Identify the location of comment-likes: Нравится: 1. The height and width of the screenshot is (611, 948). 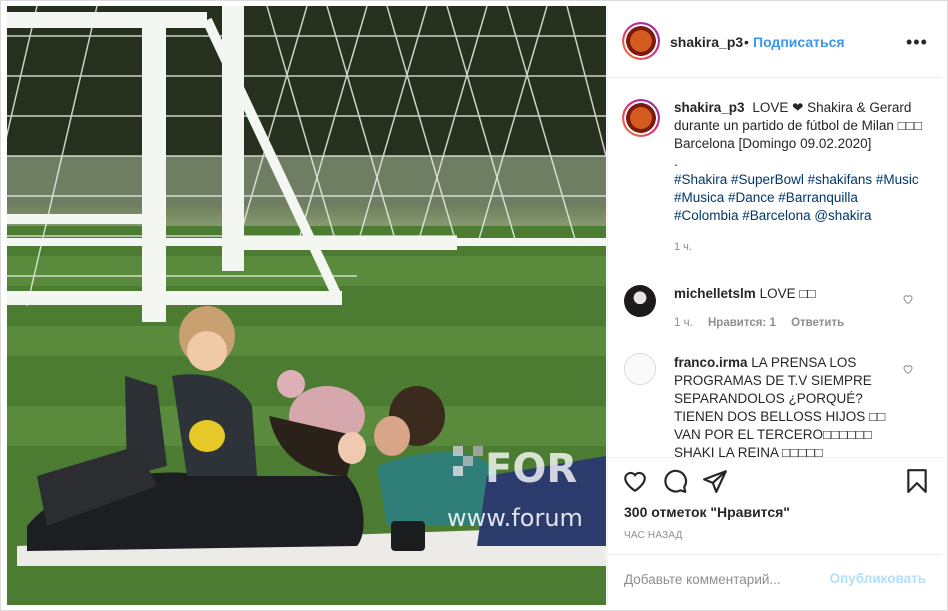
(742, 323).